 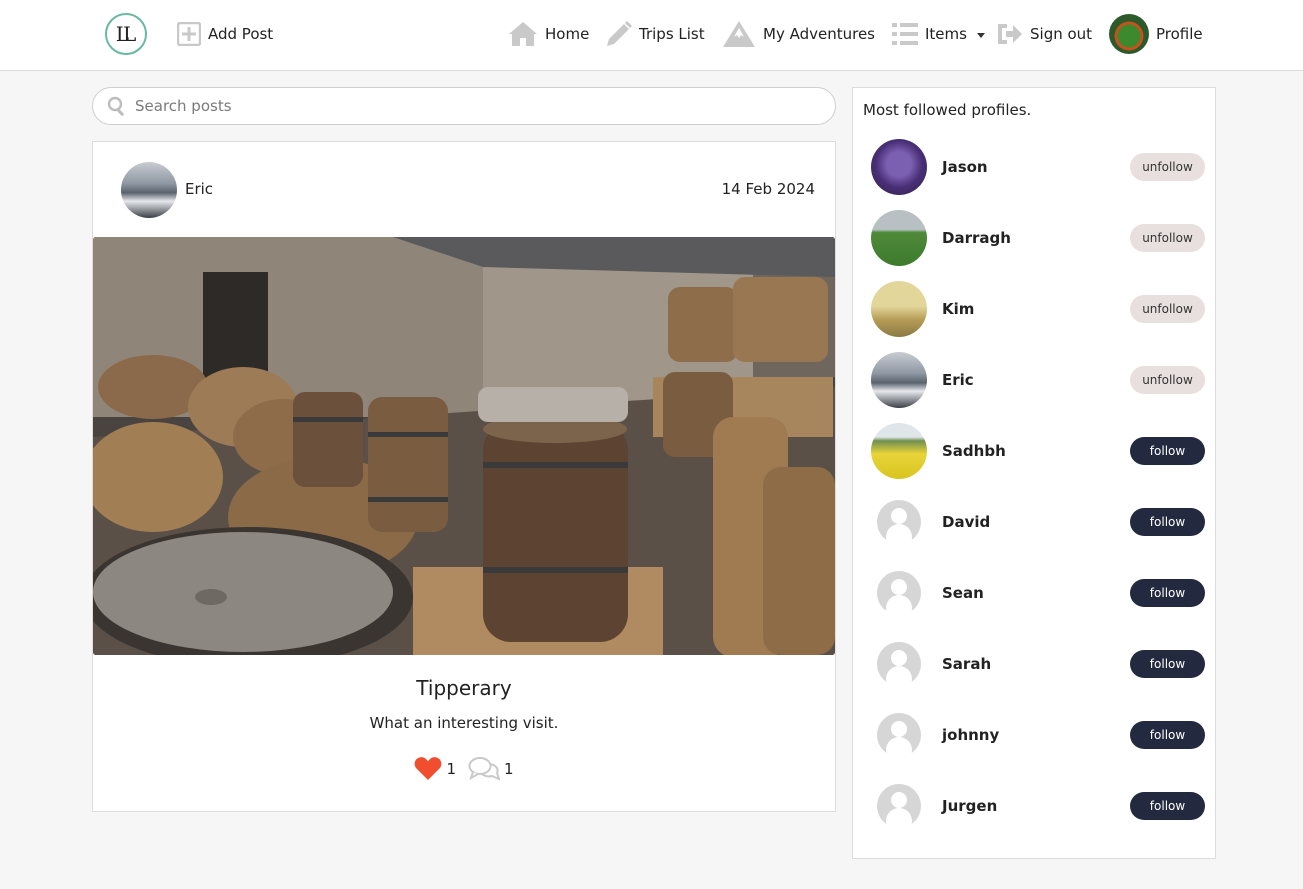 I want to click on profile-row-sarah: Sarah follow, so click(x=1038, y=664).